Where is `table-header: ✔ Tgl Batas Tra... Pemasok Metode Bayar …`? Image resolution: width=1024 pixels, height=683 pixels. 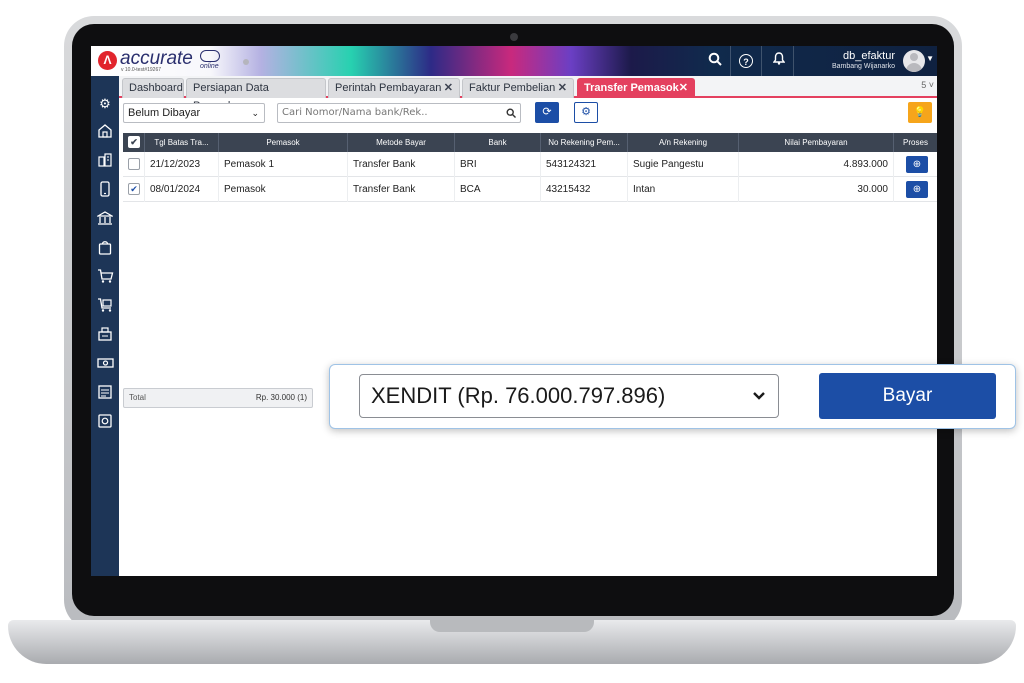
table-header: ✔ Tgl Batas Tra... Pemasok Metode Bayar … is located at coordinates (530, 142).